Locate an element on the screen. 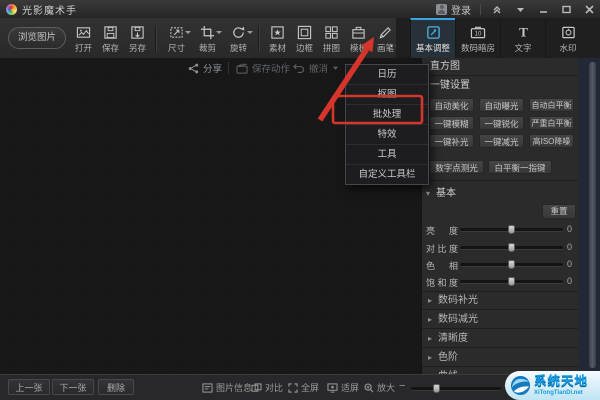 The width and height of the screenshot is (600, 400). save-action-icon is located at coordinates (242, 68).